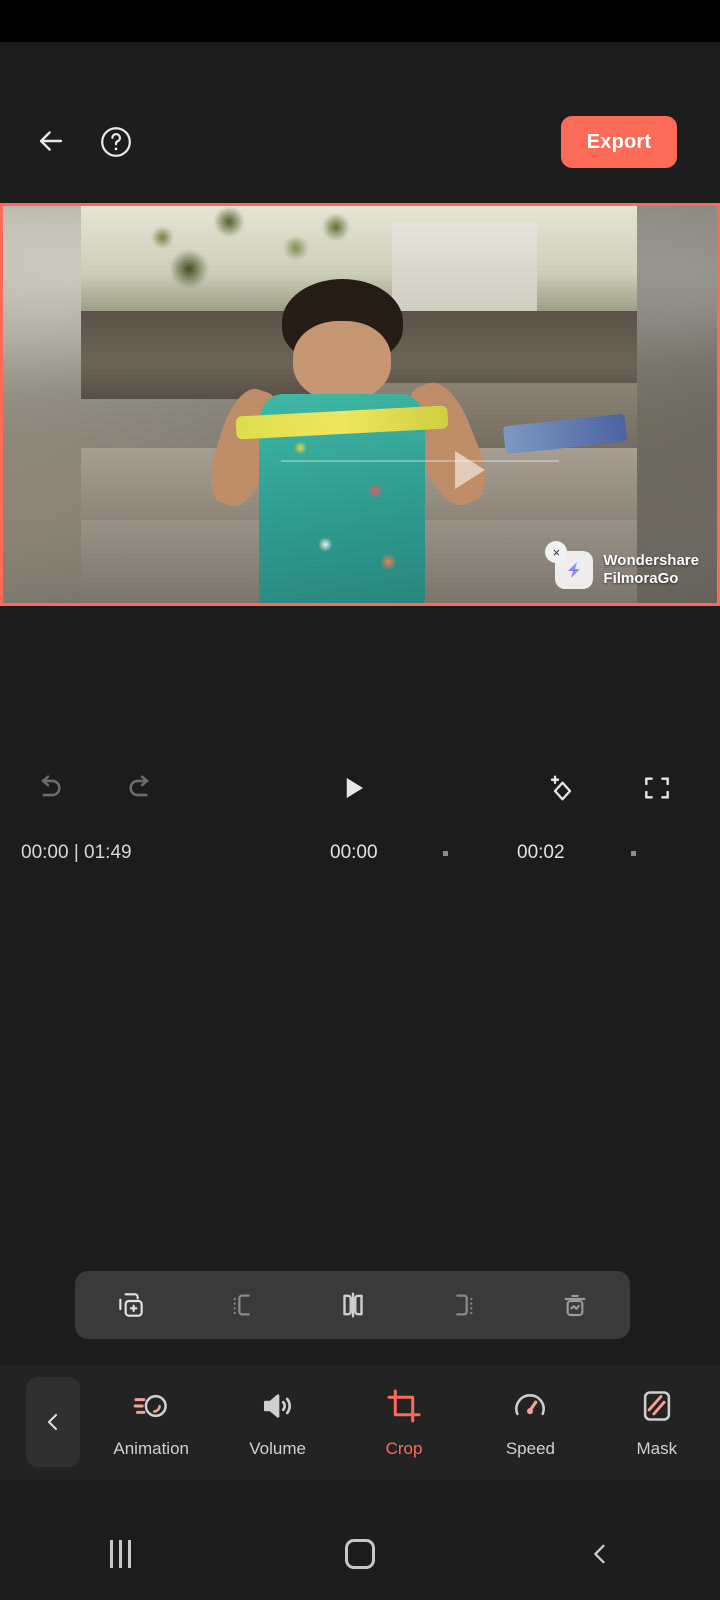  I want to click on bottom-toolbar: Animation Volume Crop Speed Mask, so click(360, 1422).